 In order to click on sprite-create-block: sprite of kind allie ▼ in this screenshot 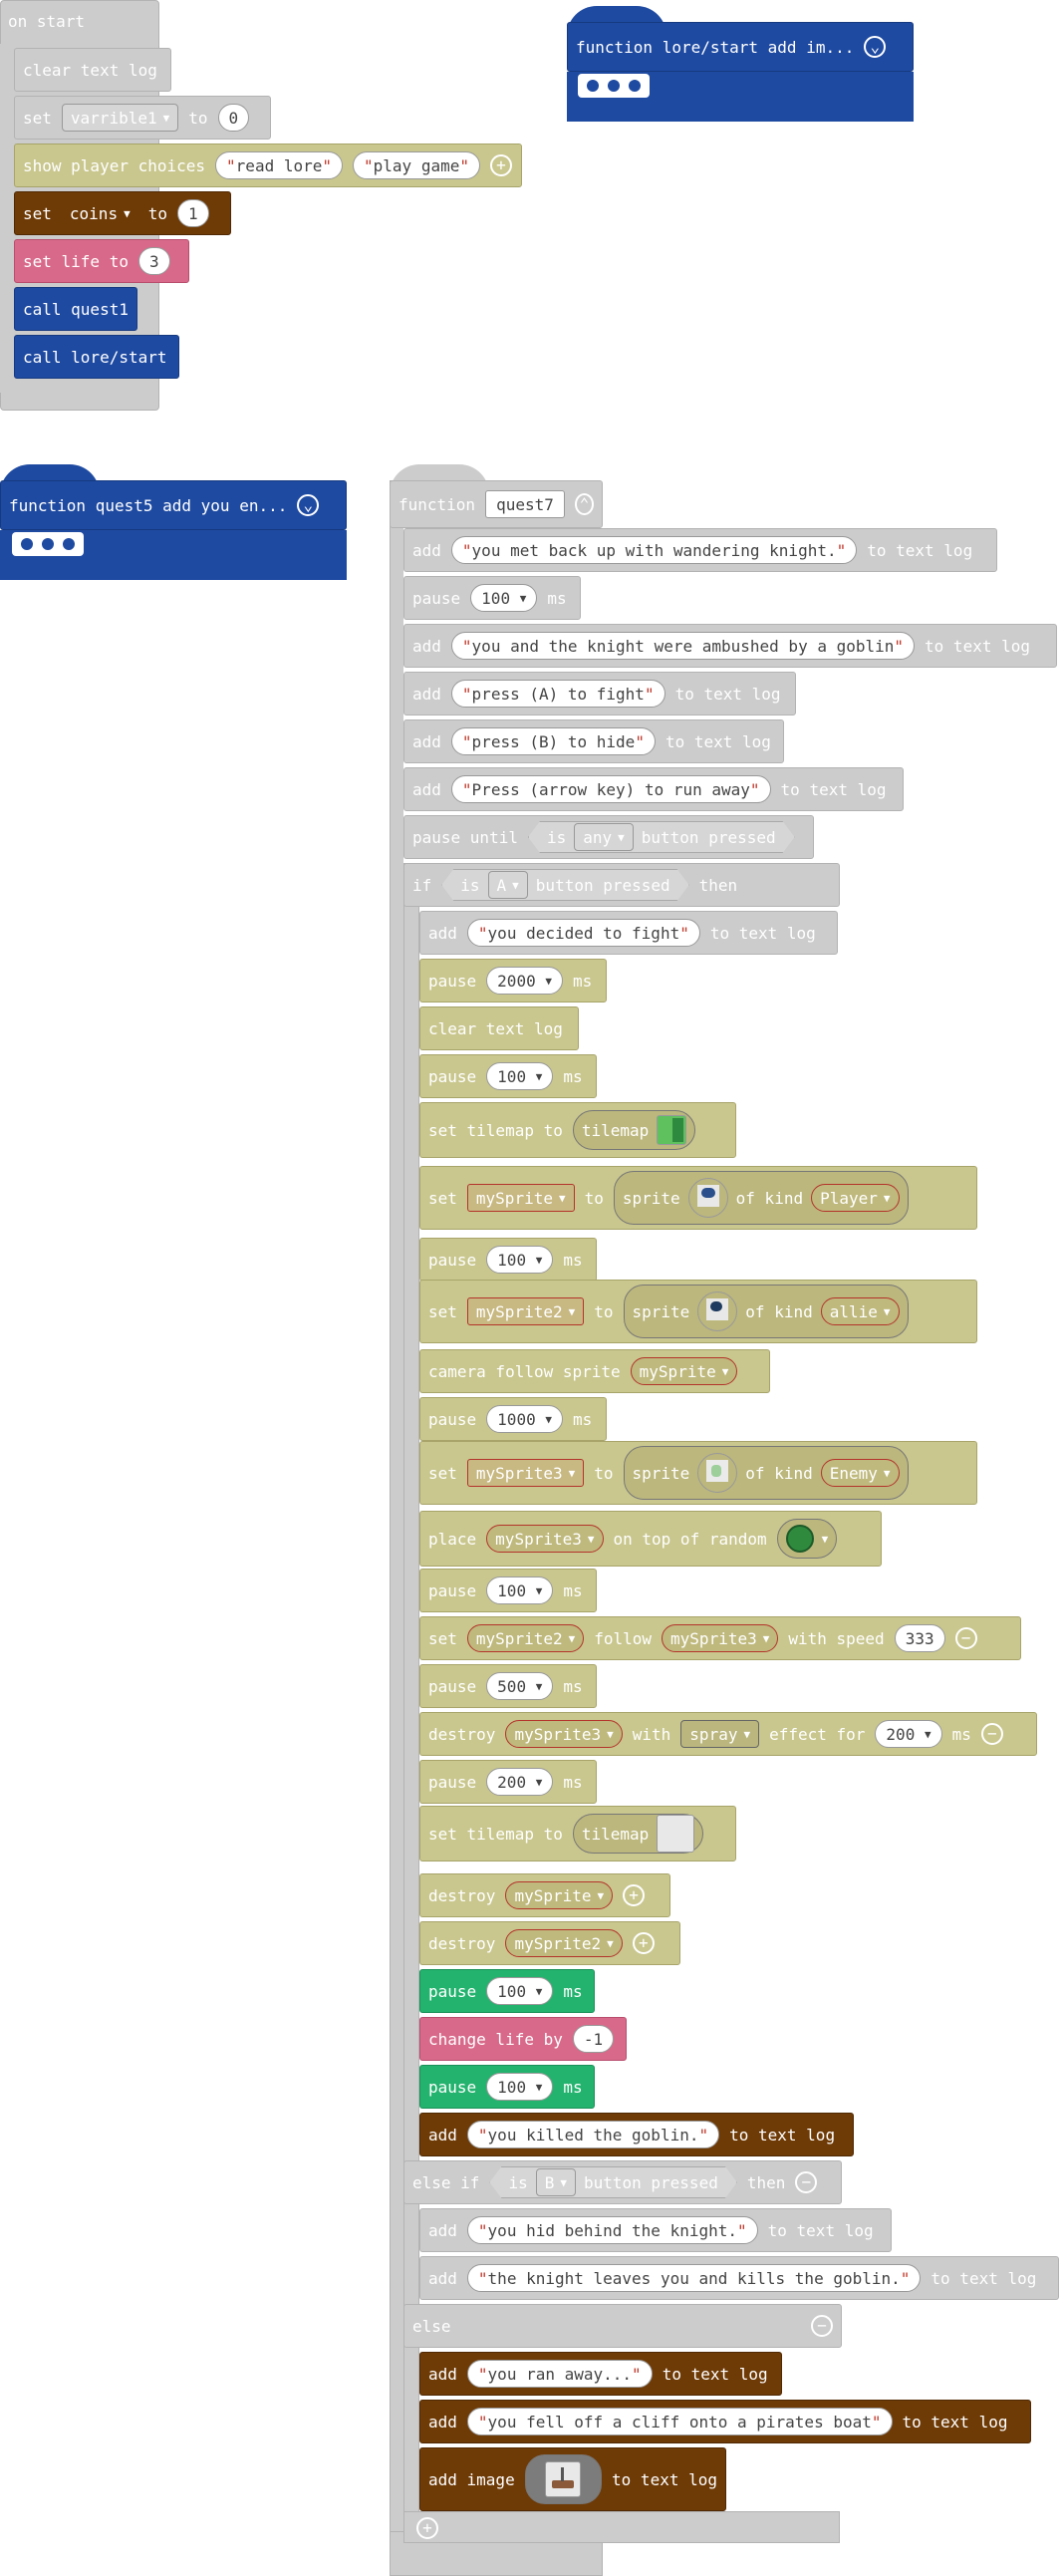, I will do `click(766, 1311)`.